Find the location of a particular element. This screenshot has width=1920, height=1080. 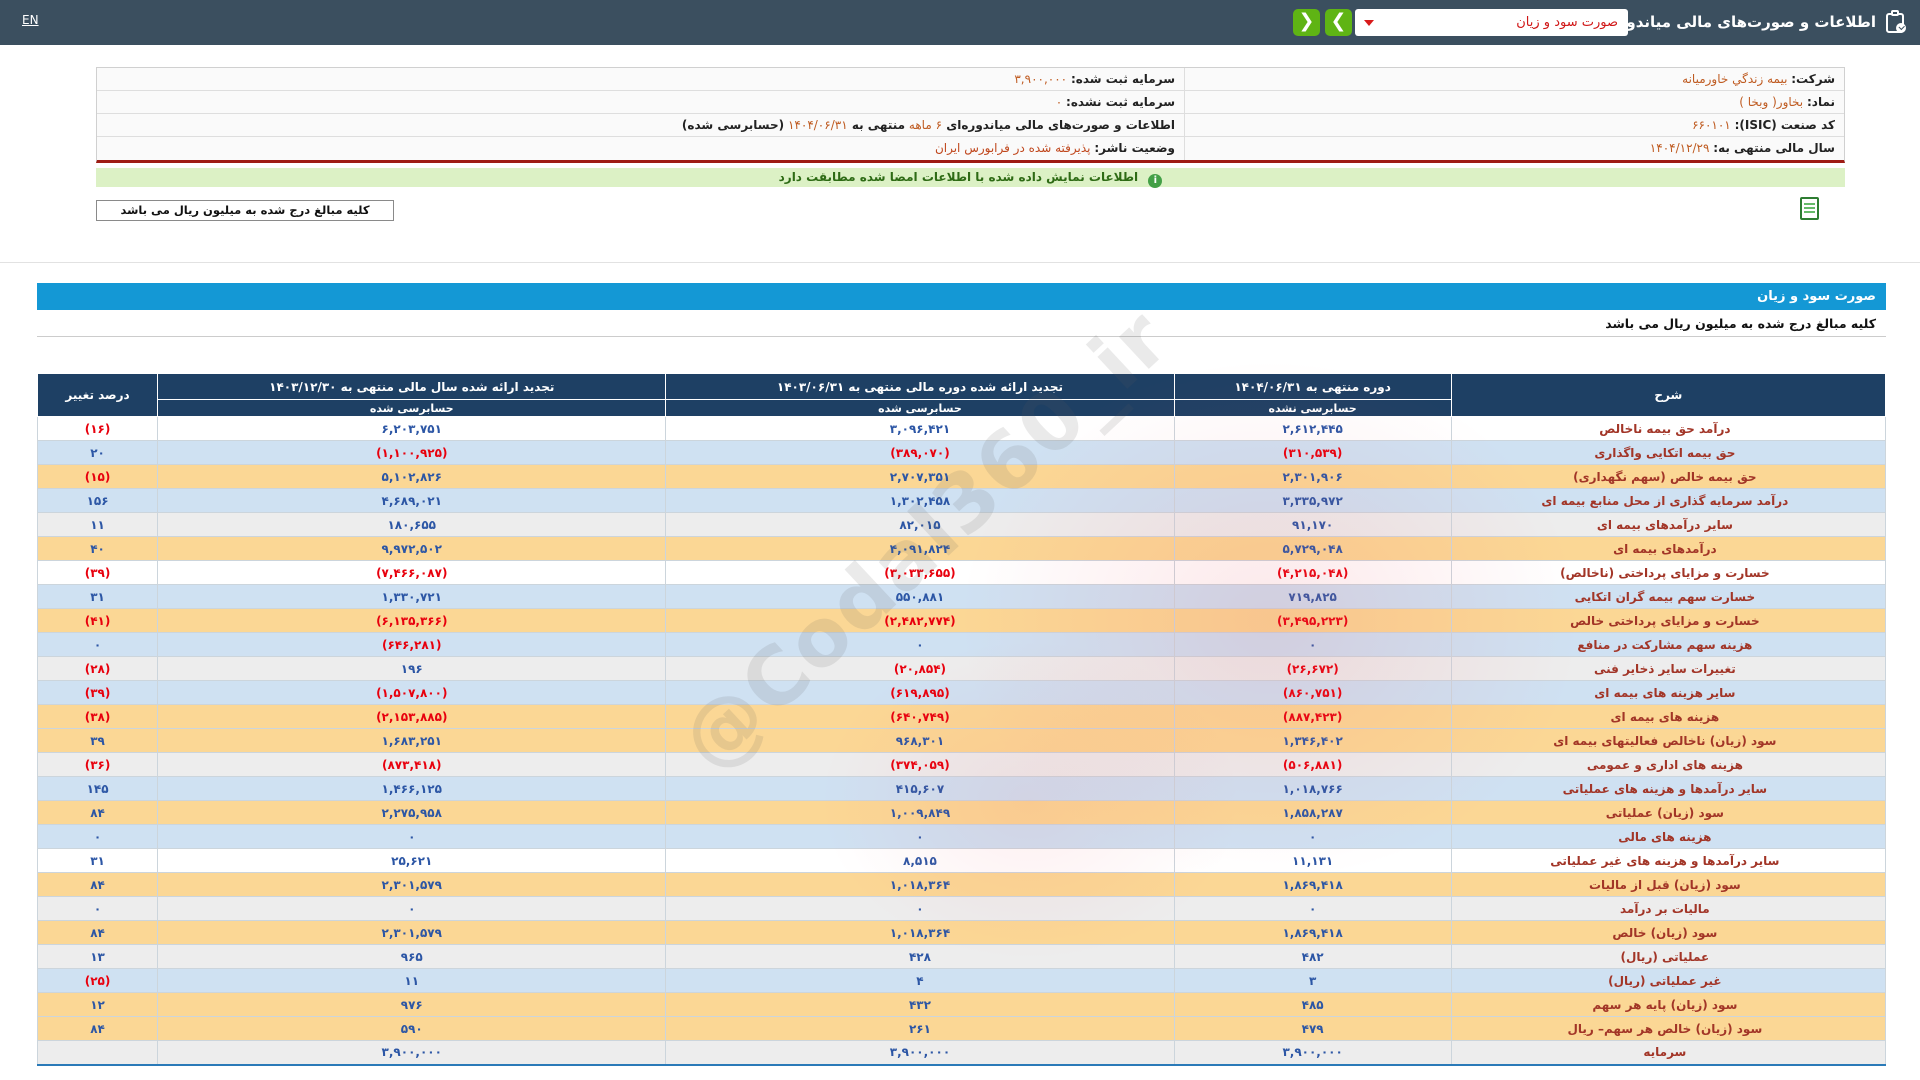

row-label: غیر عملیاتی (ریال) is located at coordinates (1668, 980).